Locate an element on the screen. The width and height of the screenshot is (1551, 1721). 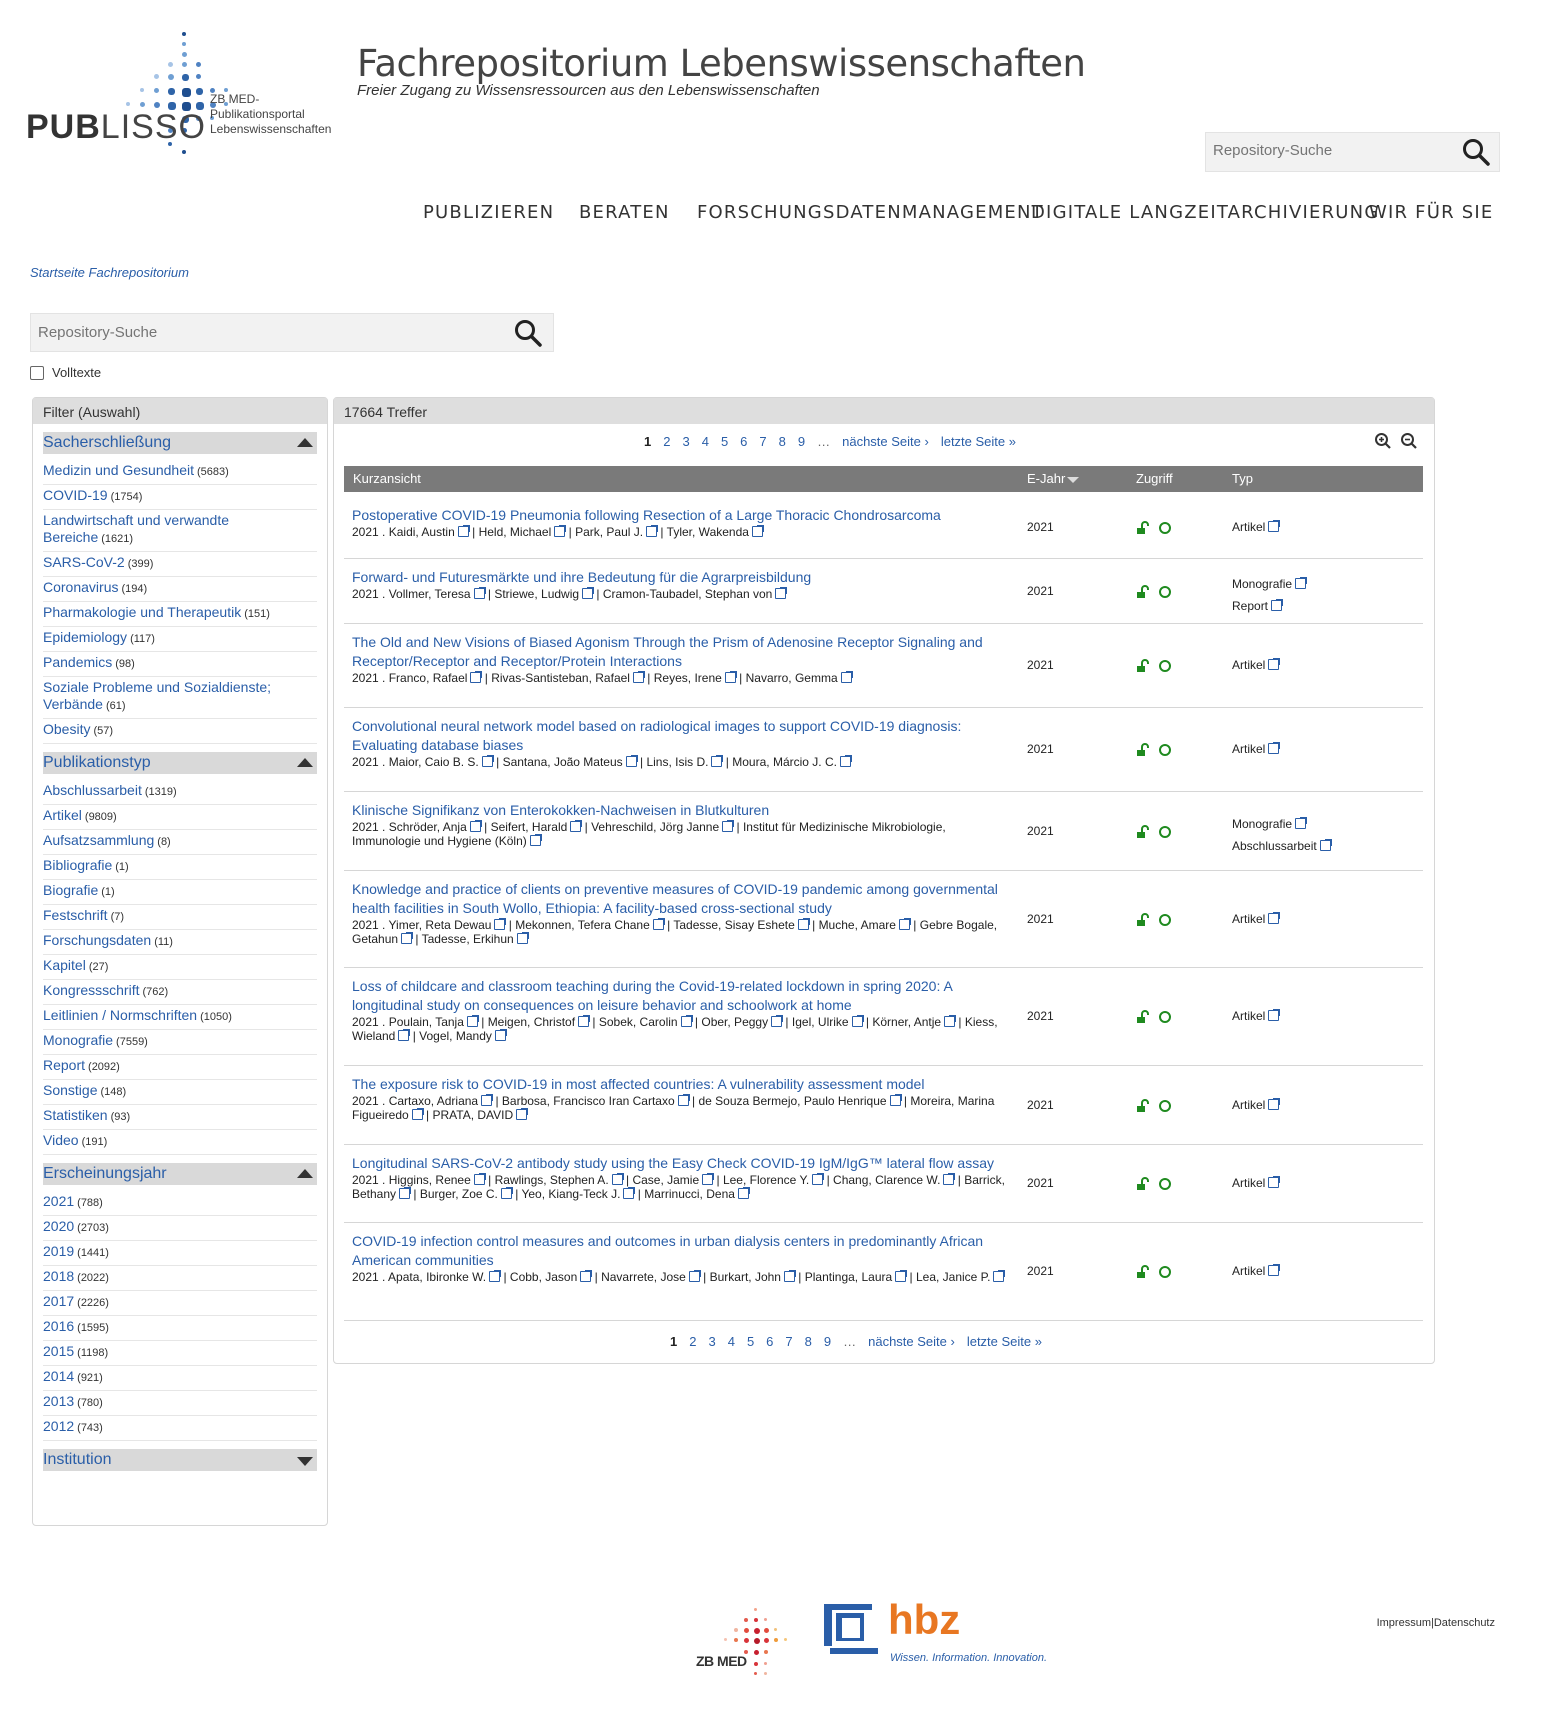
facet-item-link: Artikel is located at coordinates (62, 815).